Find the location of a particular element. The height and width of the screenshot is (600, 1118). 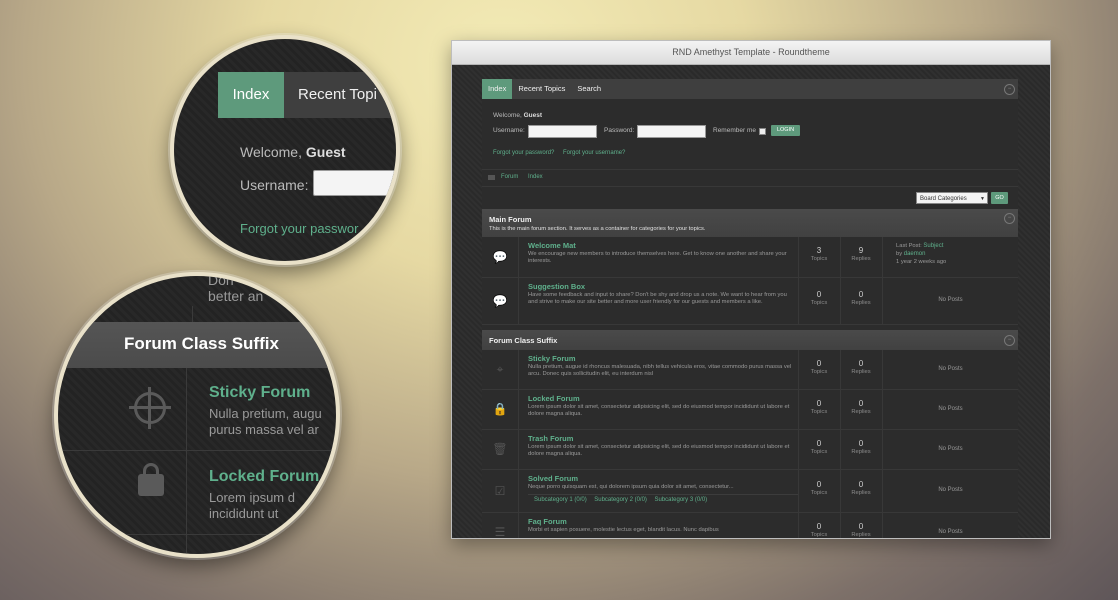

jump-bar: Board Categories ▼ GO is located at coordinates (750, 198).